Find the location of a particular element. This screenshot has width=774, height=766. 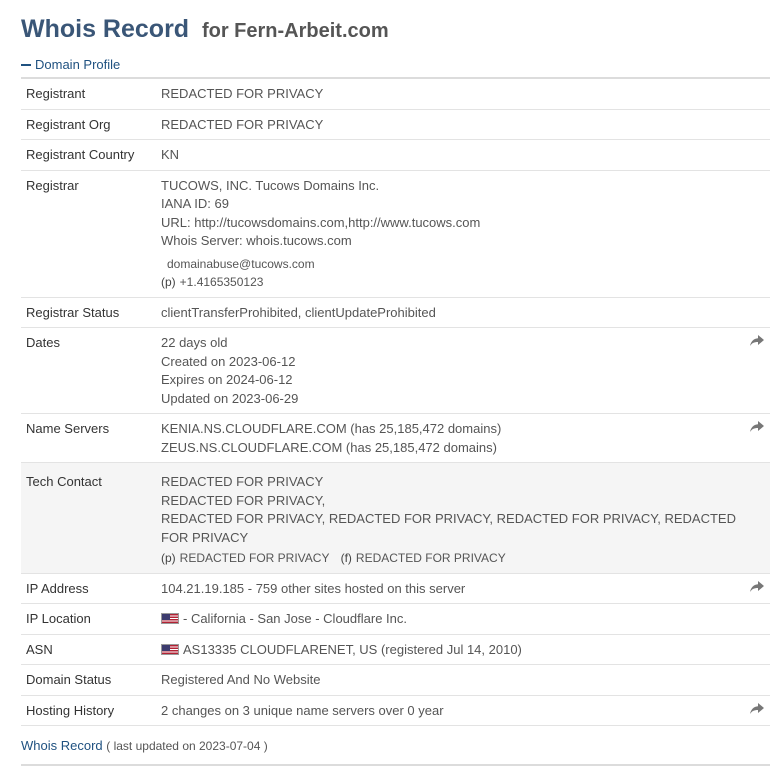

domain-profile-toggle: Domain Profile is located at coordinates (397, 65).